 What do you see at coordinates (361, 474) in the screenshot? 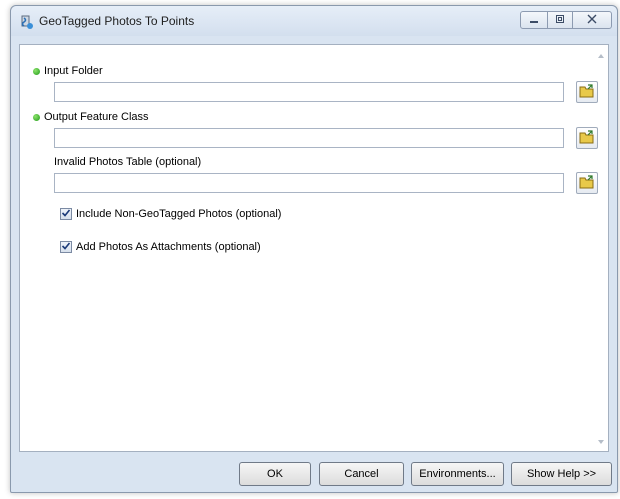
I see `cancel-button: Cancel` at bounding box center [361, 474].